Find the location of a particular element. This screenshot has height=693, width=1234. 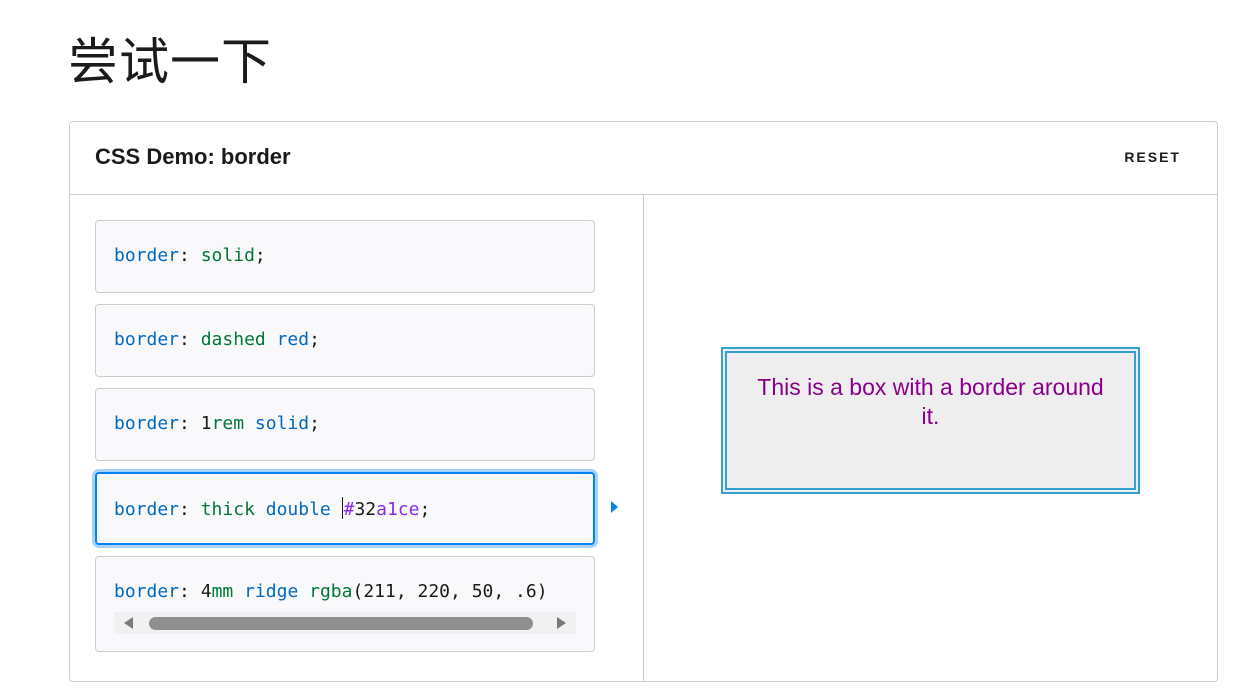

reset-button: RESET is located at coordinates (1152, 157).